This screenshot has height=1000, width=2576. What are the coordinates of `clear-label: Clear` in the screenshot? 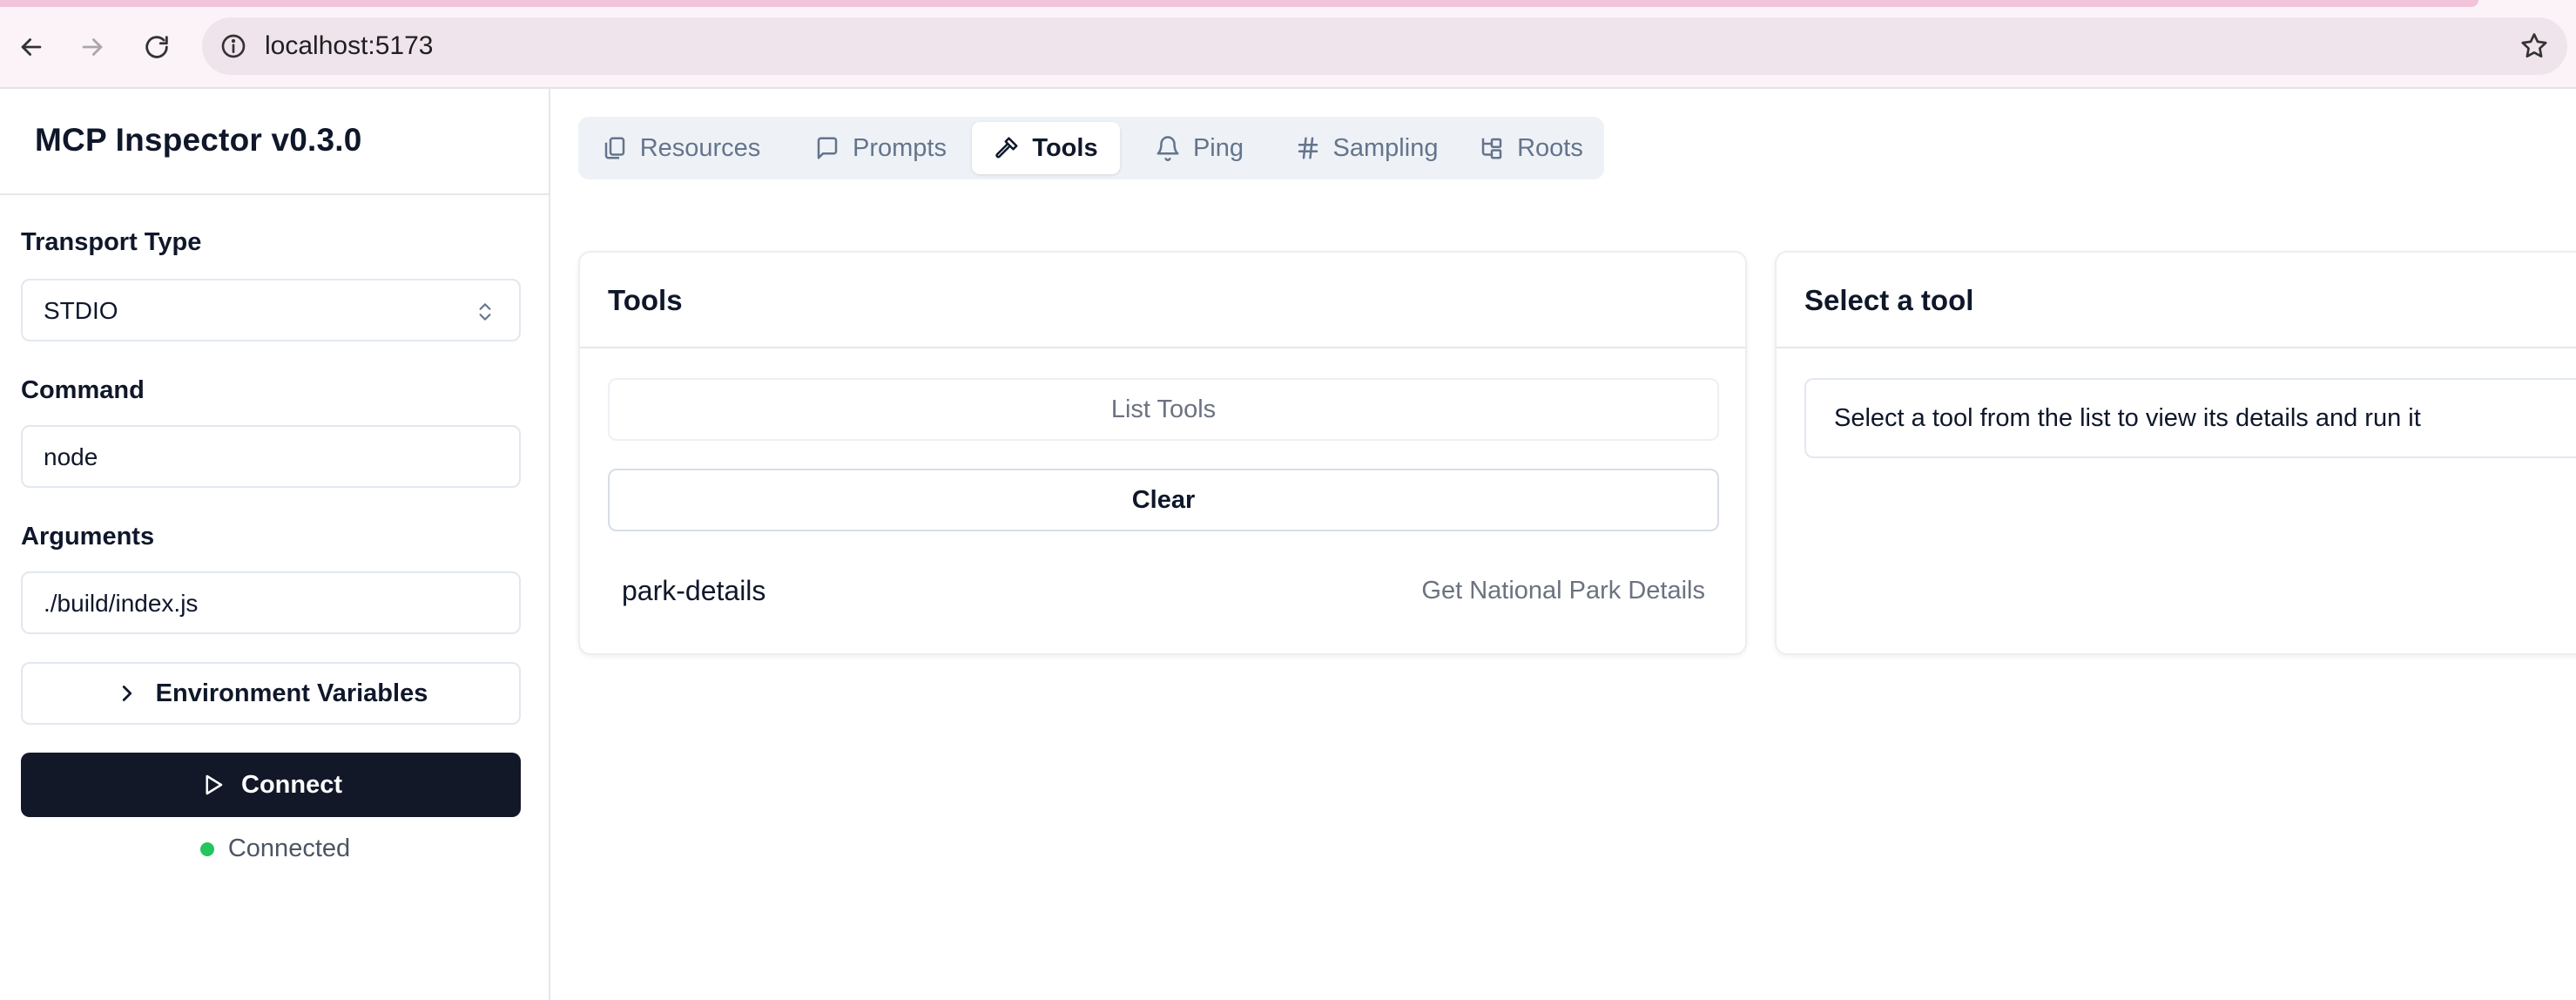 It's located at (1164, 499).